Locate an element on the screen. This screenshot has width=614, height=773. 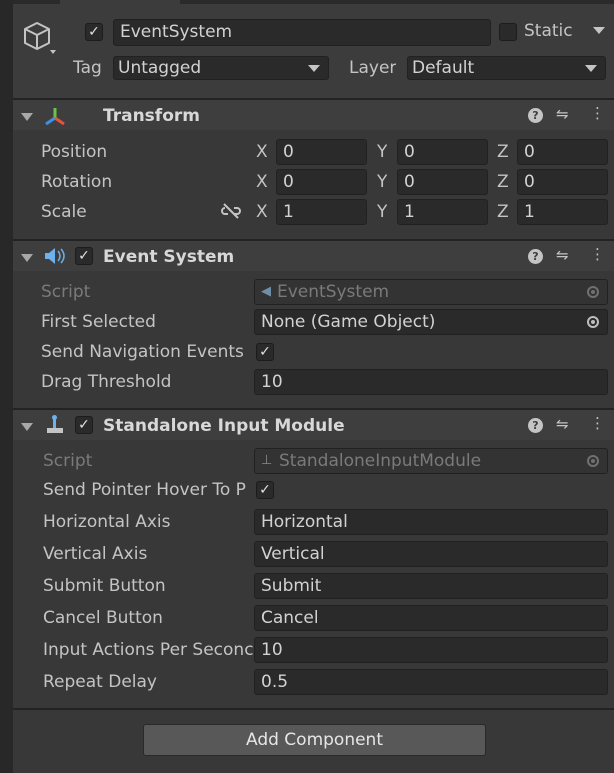
layer-dropdown: Default is located at coordinates (506, 68).